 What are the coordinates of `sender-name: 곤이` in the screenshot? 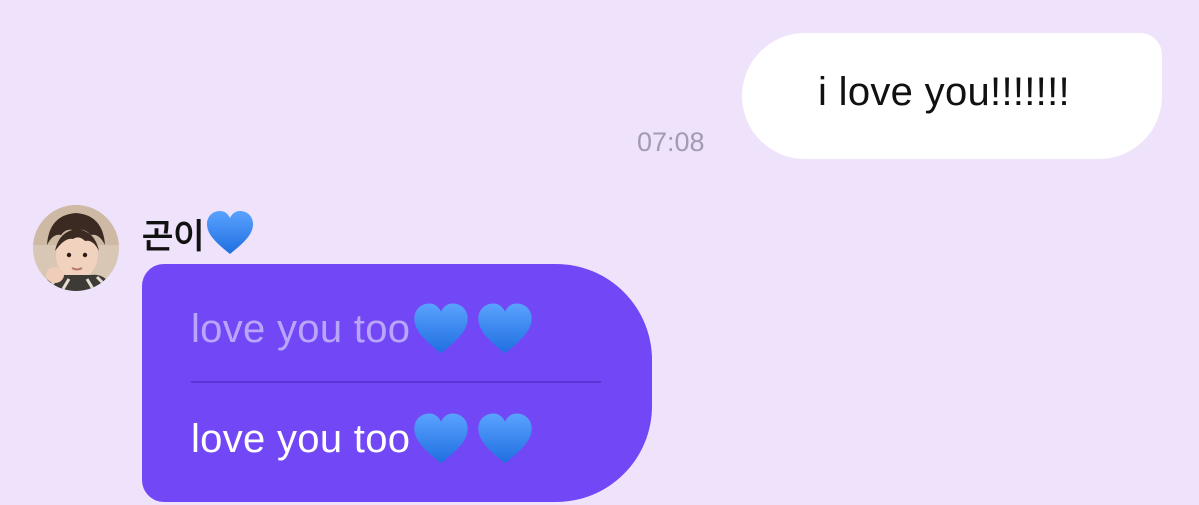 It's located at (198, 233).